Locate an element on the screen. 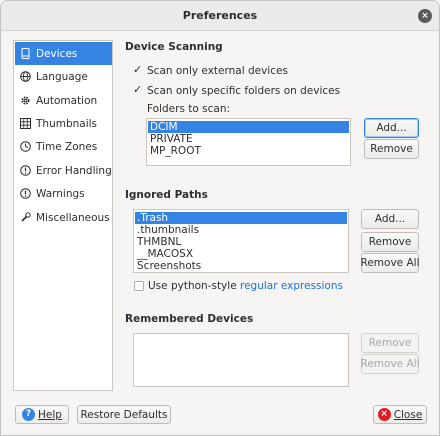  regular-expressions-link: regular expressions is located at coordinates (291, 286).